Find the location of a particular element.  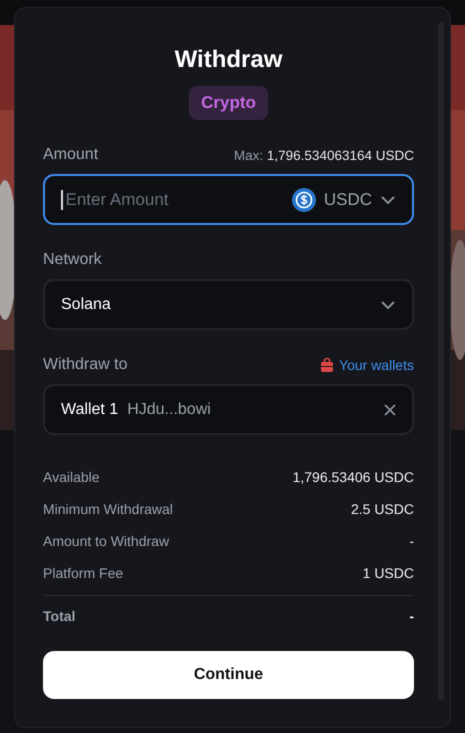

crypto-badge: Crypto is located at coordinates (228, 103).